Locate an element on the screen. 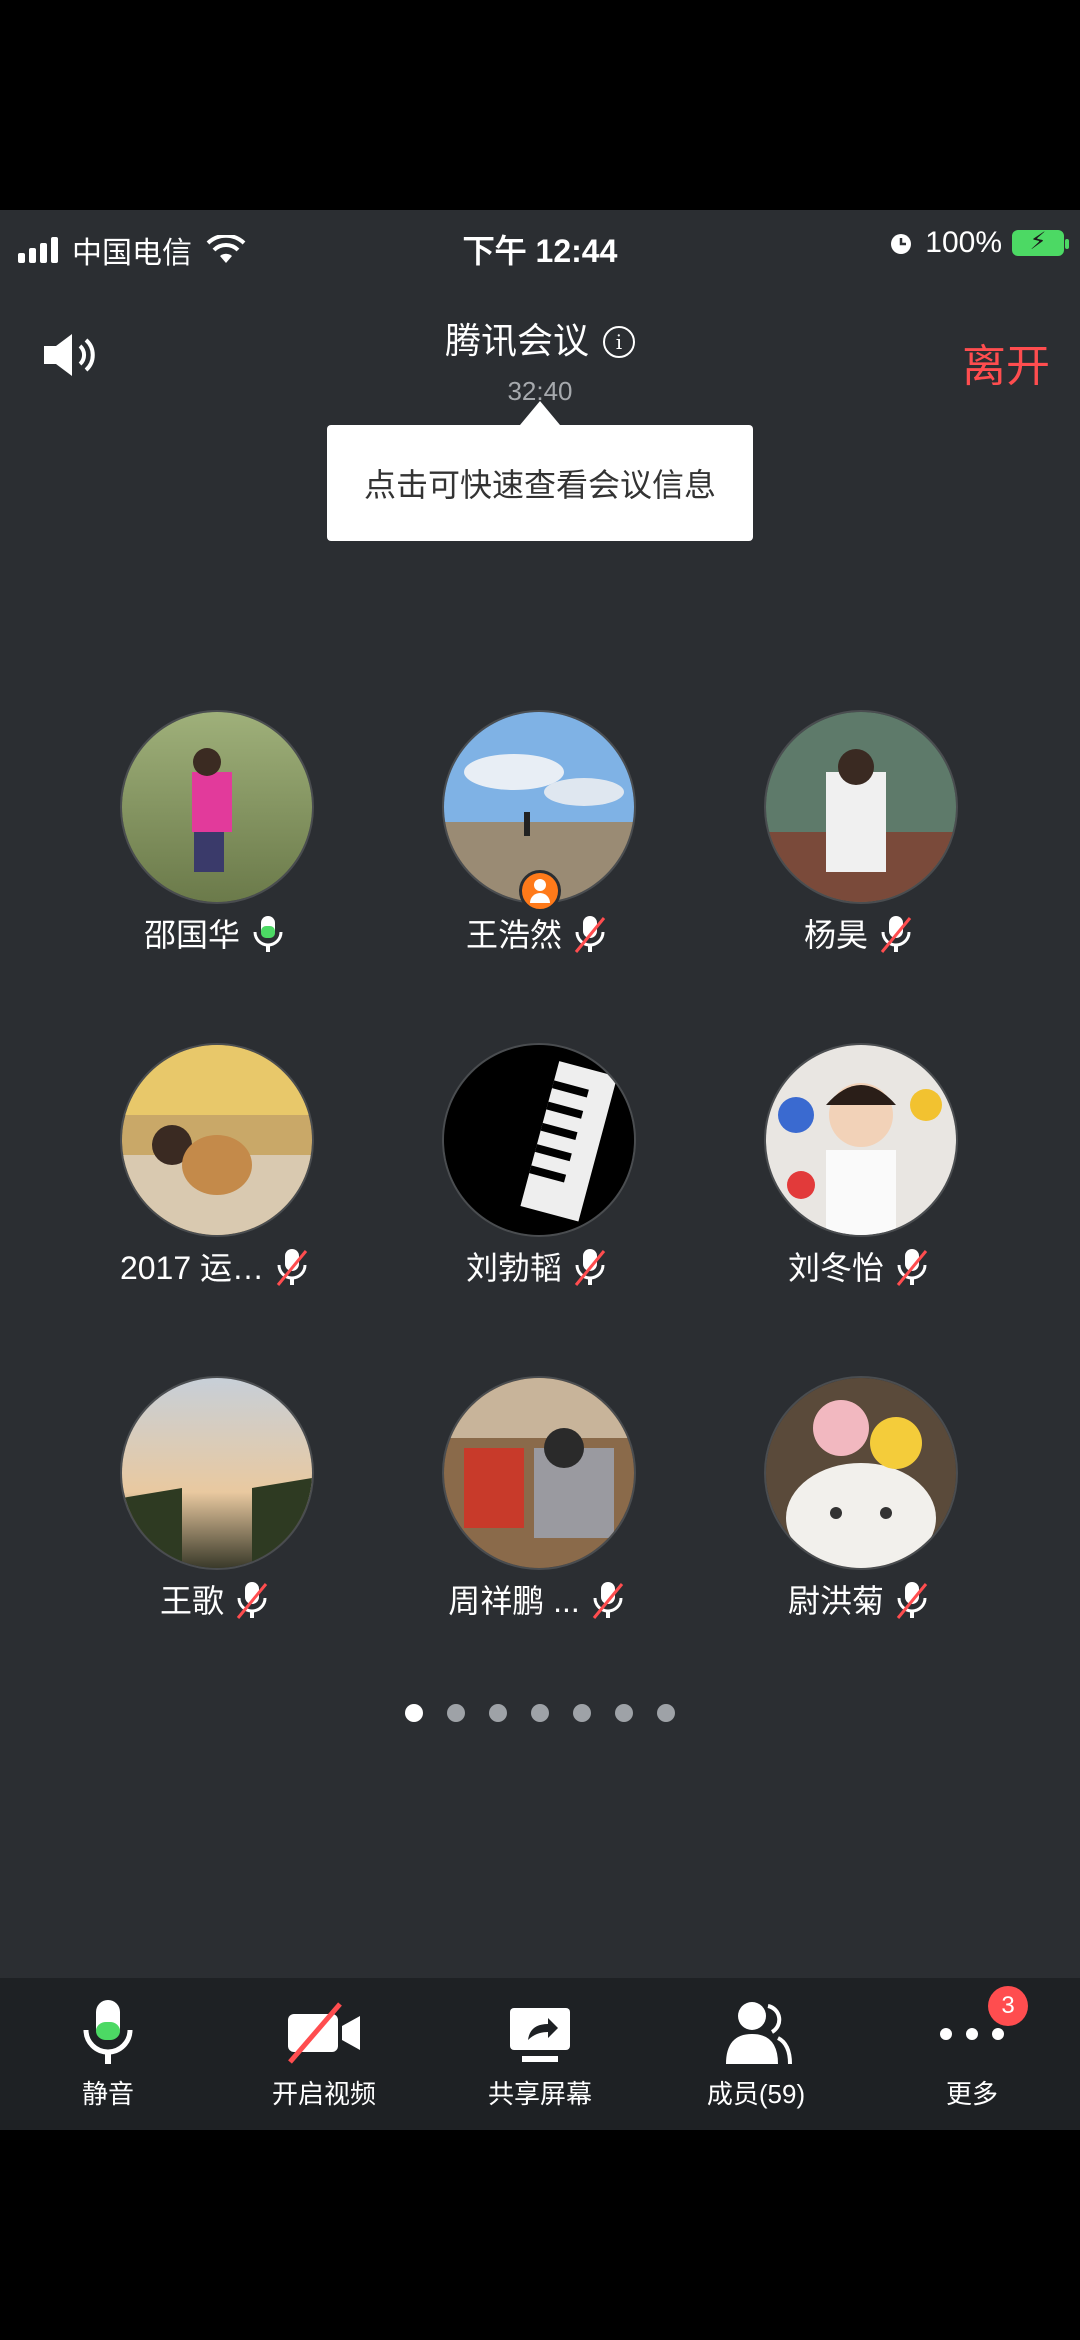 The image size is (1080, 2340). participant-name: 王歌 is located at coordinates (191, 1601).